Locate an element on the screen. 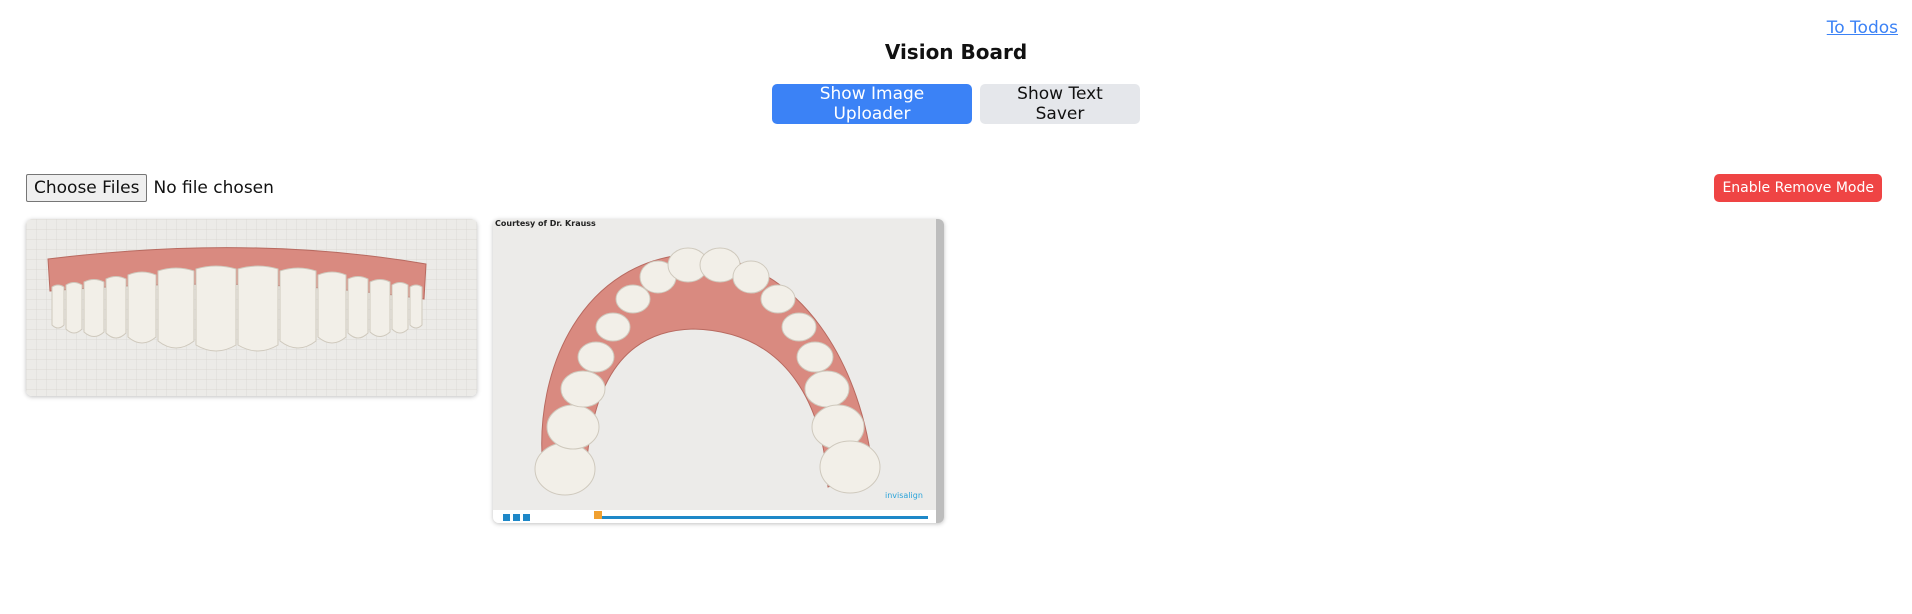 Image resolution: width=1912 pixels, height=614 pixels. show-image-uploader-button: Show Image Uploader is located at coordinates (872, 104).